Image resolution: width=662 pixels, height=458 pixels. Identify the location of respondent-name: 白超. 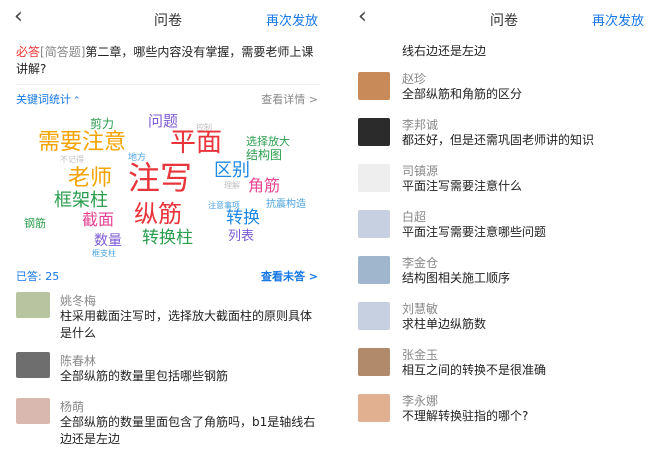
(414, 217).